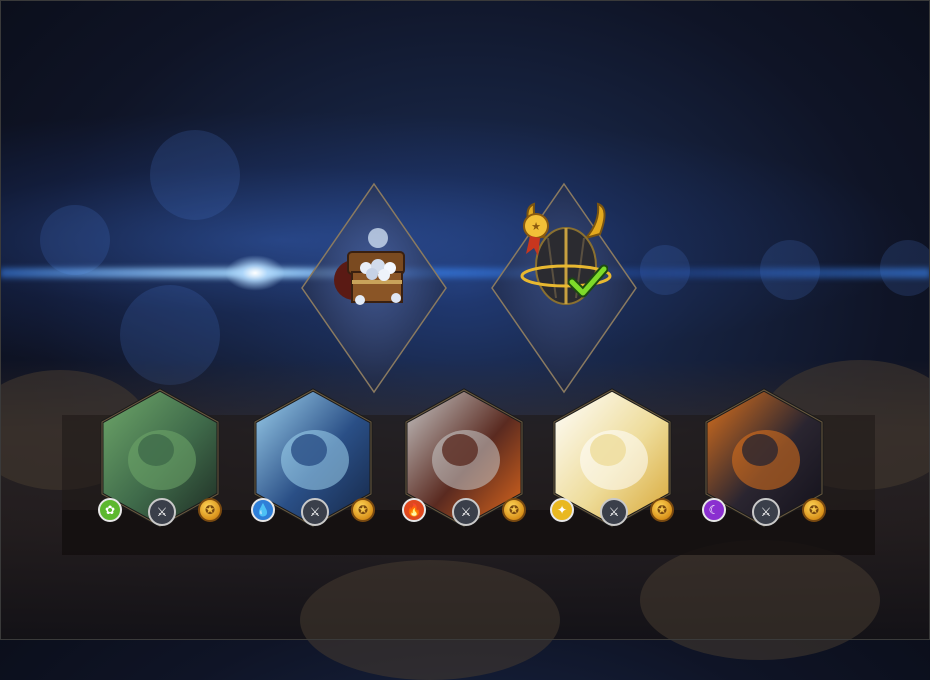  I want to click on reward-slot-chest, so click(374, 288).